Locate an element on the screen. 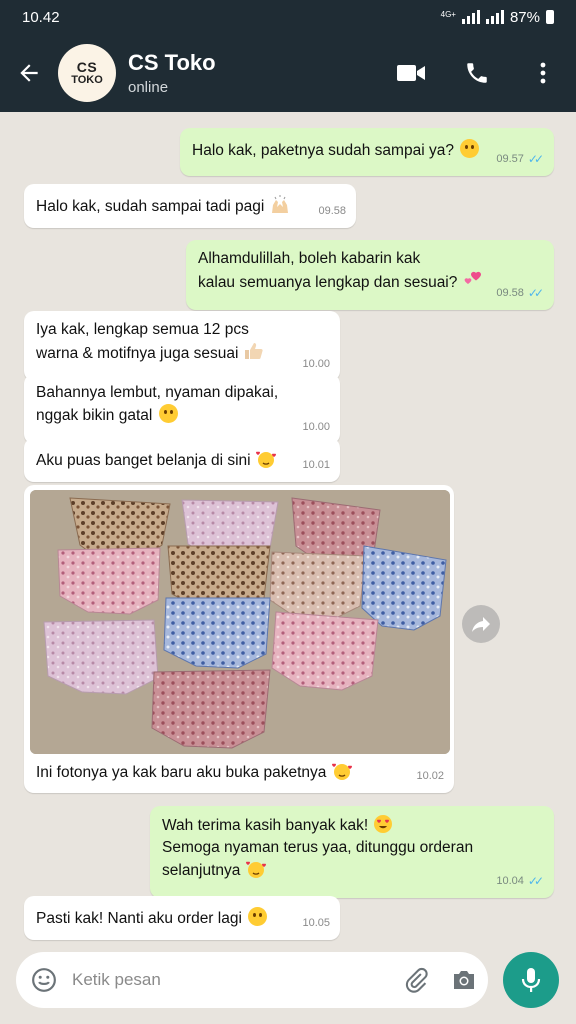  status-bar: 10.42 4G+ 87% is located at coordinates (288, 17).